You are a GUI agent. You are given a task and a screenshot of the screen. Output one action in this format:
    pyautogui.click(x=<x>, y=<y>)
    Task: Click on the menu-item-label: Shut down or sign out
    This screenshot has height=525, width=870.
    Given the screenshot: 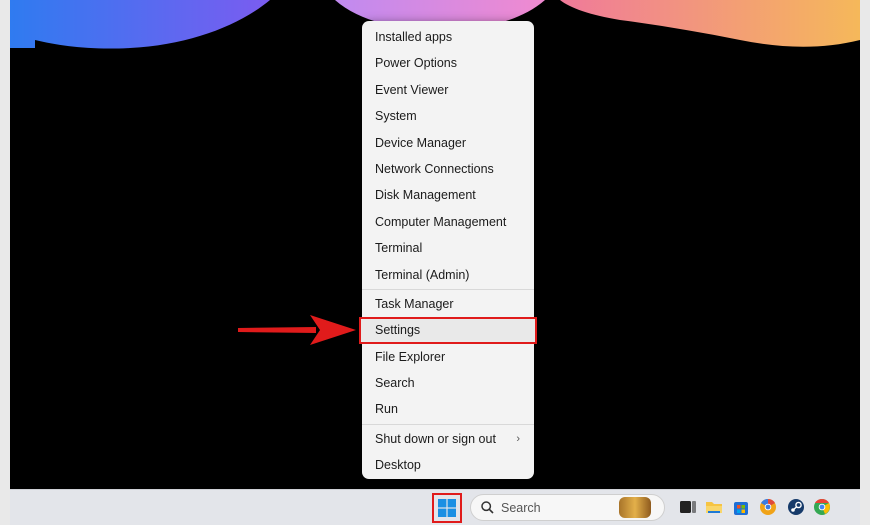 What is the action you would take?
    pyautogui.click(x=435, y=438)
    